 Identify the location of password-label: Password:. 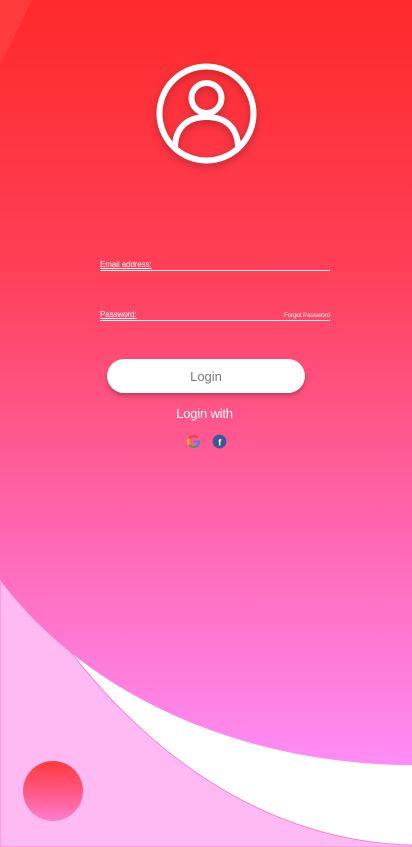
(118, 314).